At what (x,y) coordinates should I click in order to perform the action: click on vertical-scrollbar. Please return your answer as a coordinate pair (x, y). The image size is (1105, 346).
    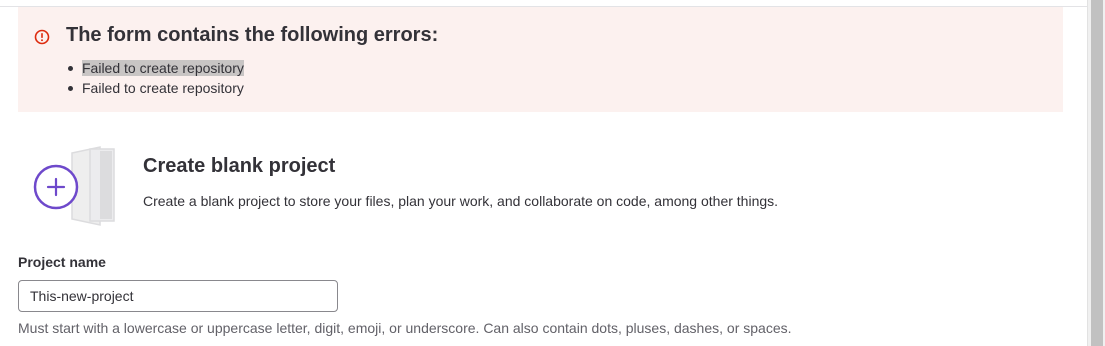
    Looking at the image, I should click on (1096, 173).